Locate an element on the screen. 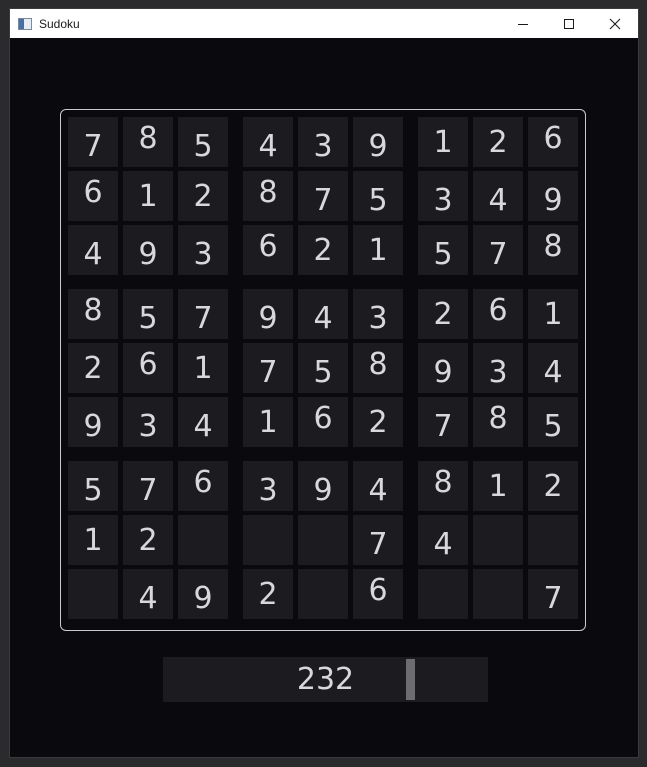 The width and height of the screenshot is (647, 767). app-icon is located at coordinates (25, 23).